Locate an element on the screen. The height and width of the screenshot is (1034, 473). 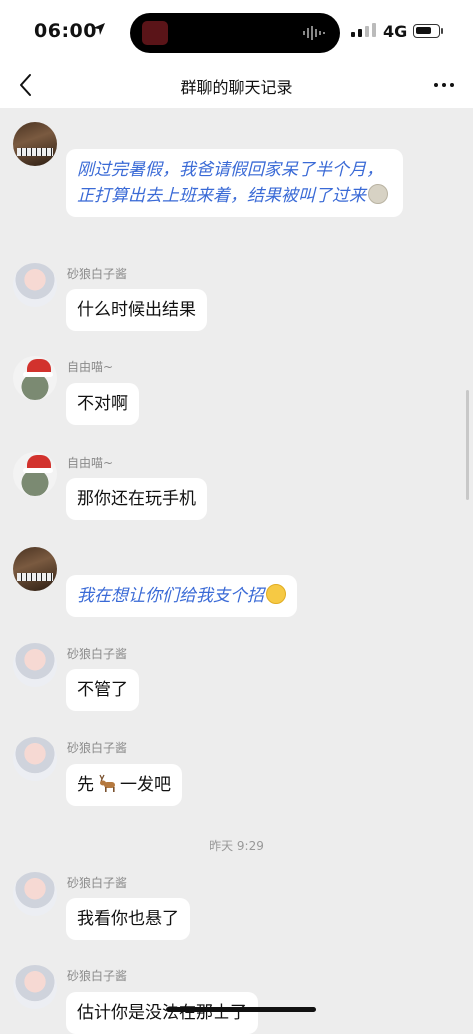
message-bubble: 什么时候出结果 is located at coordinates (136, 310).